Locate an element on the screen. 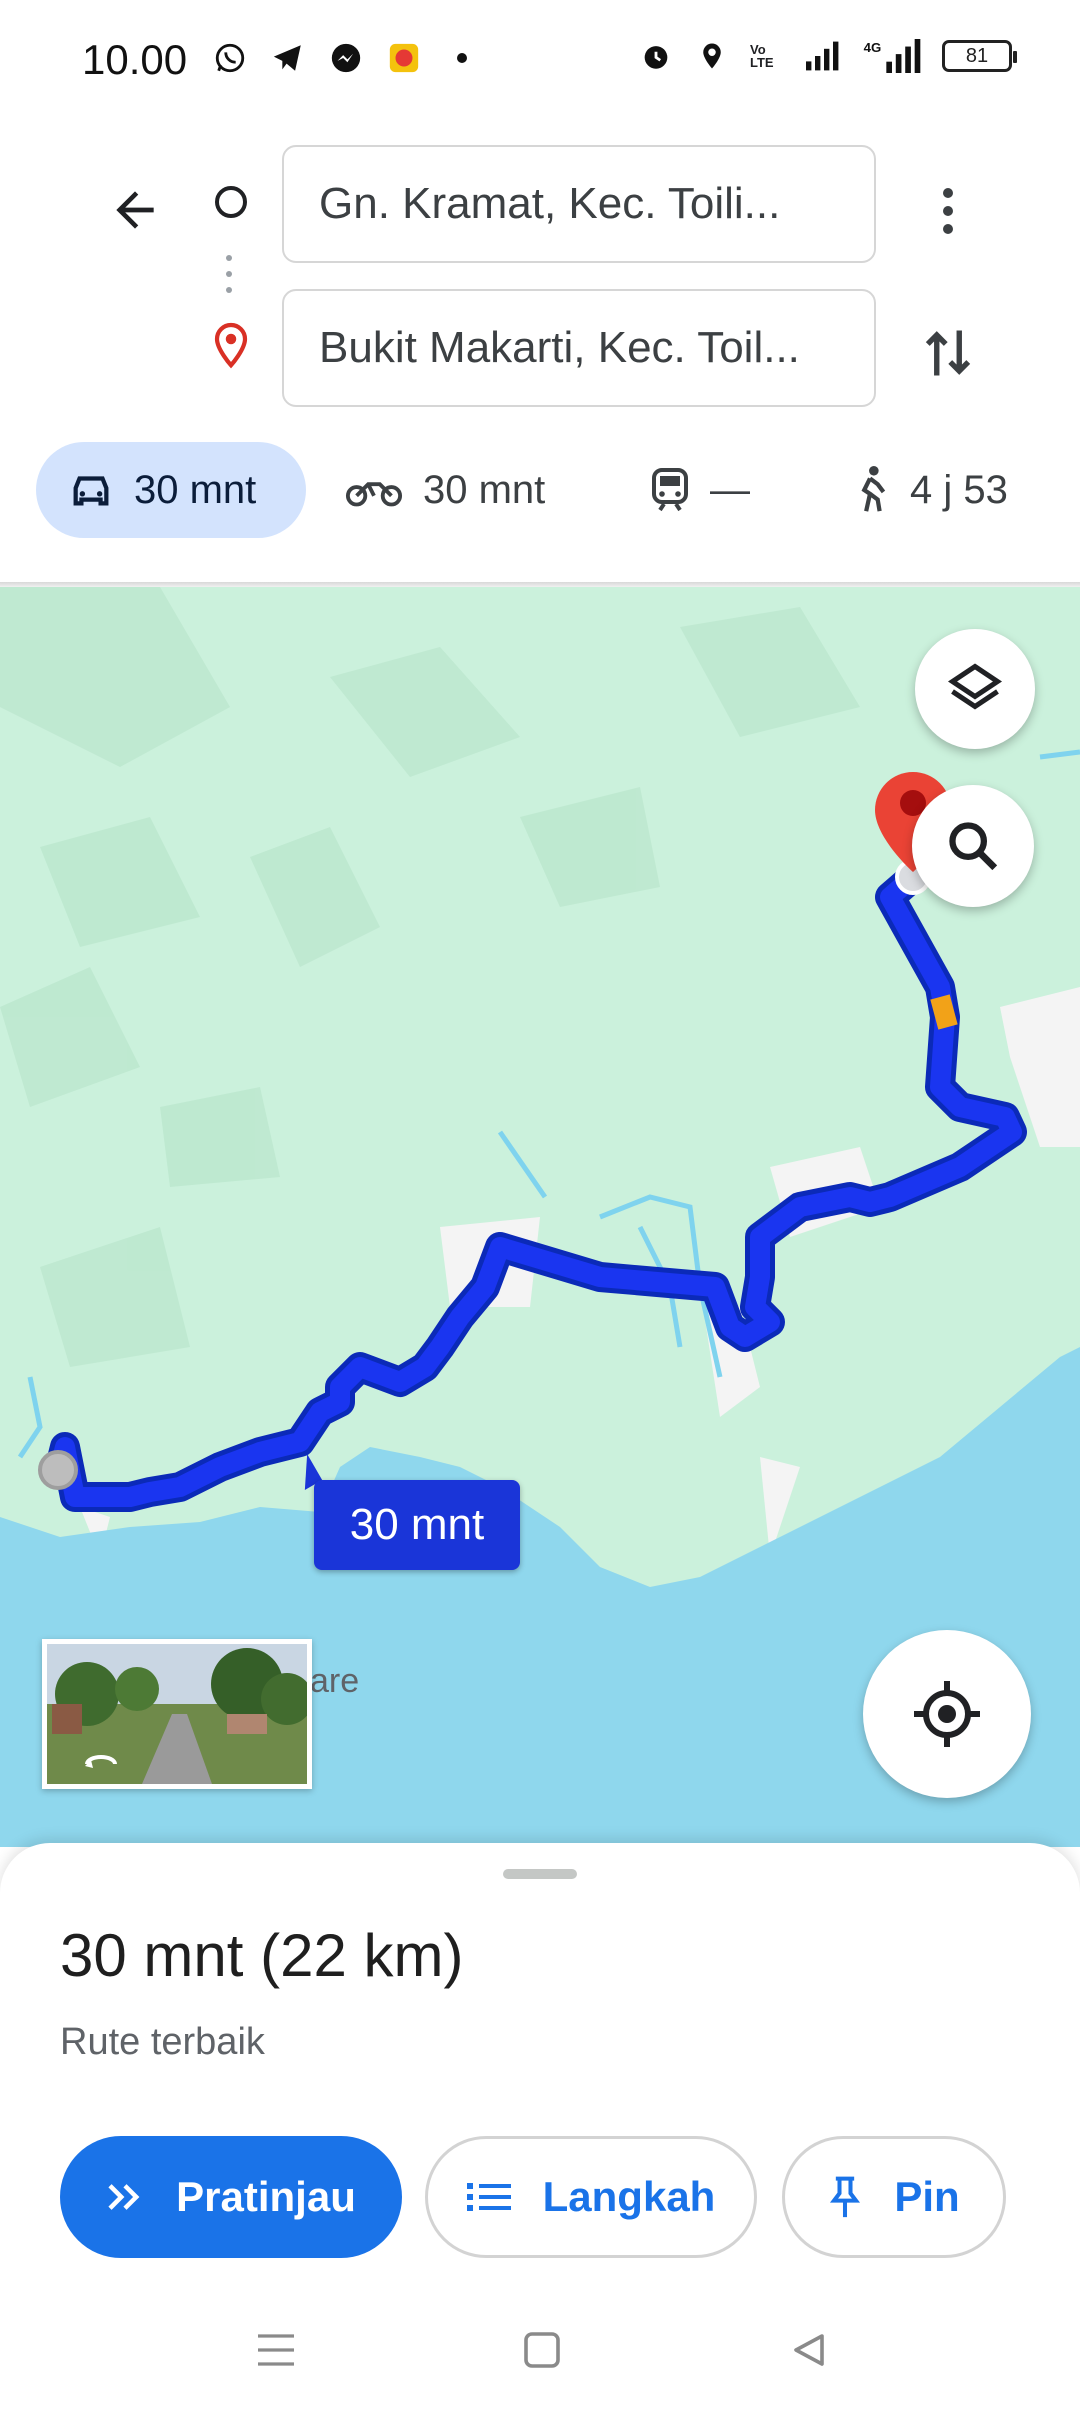  steps-button: Langkah is located at coordinates (591, 2197).